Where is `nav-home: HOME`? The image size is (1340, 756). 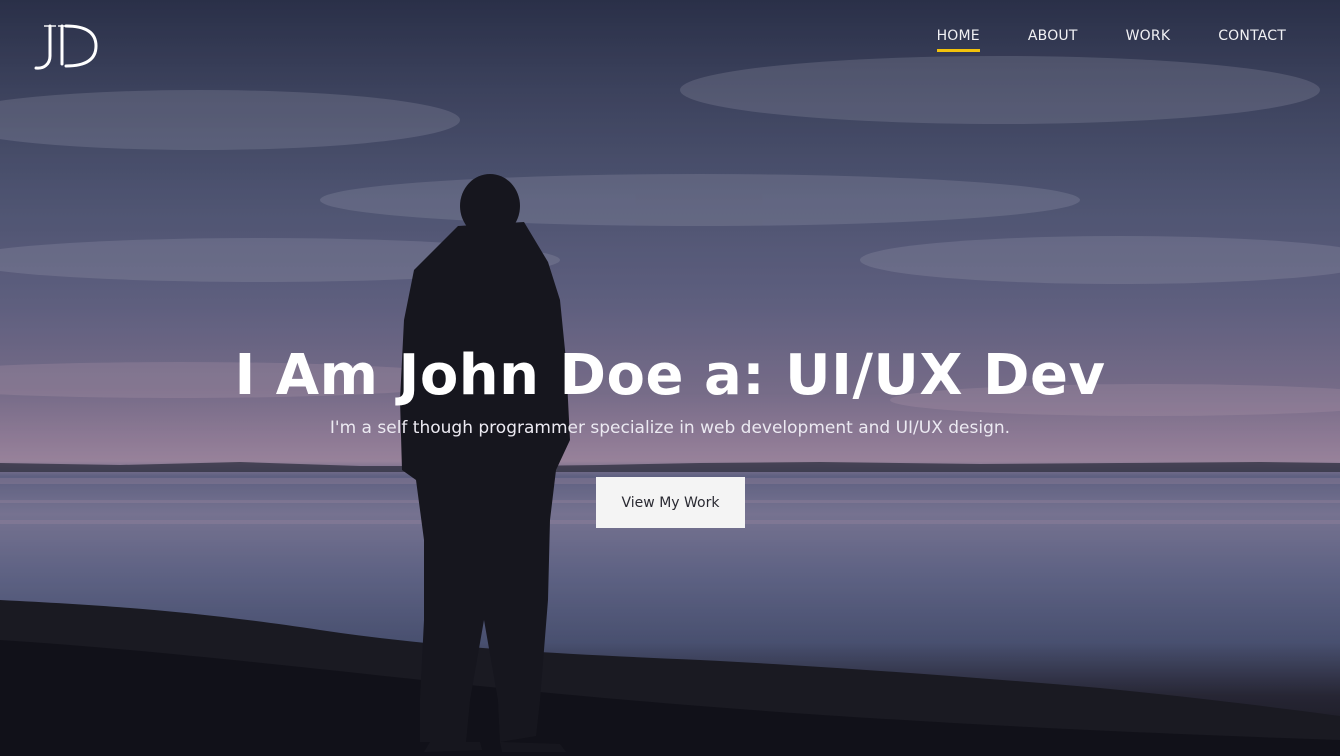 nav-home: HOME is located at coordinates (958, 40).